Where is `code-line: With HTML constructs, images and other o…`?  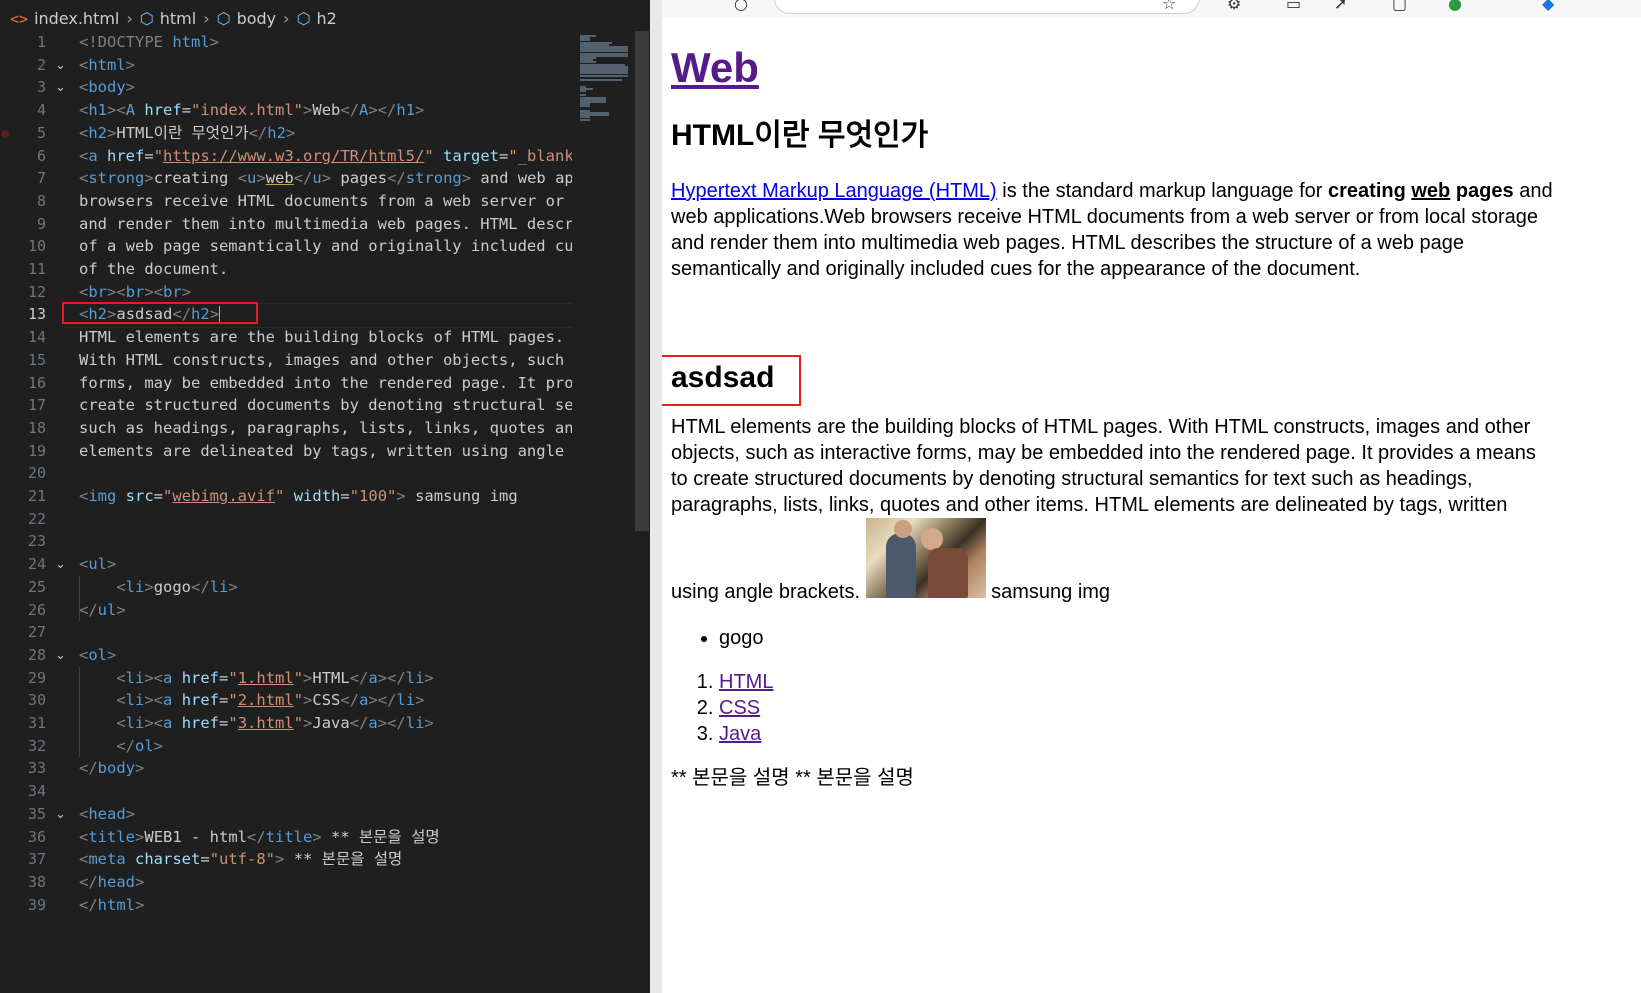 code-line: With HTML constructs, images and other o… is located at coordinates (331, 361).